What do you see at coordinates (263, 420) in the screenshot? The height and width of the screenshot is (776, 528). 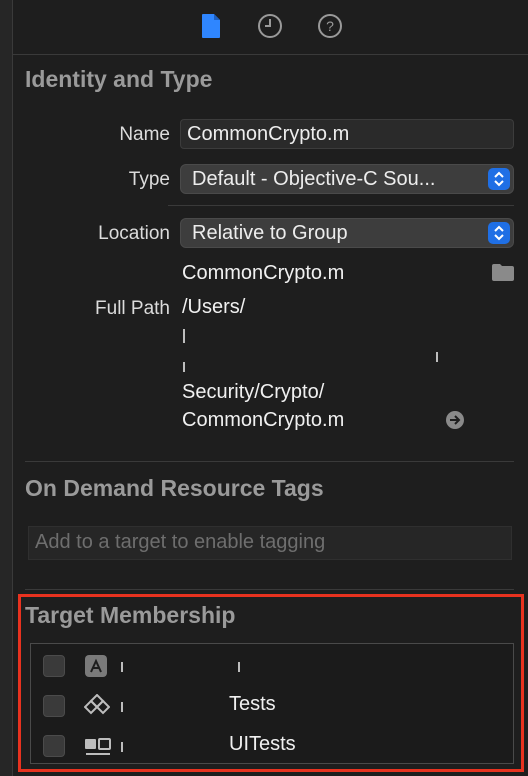 I see `full-path-line: CommonCrypto.m` at bounding box center [263, 420].